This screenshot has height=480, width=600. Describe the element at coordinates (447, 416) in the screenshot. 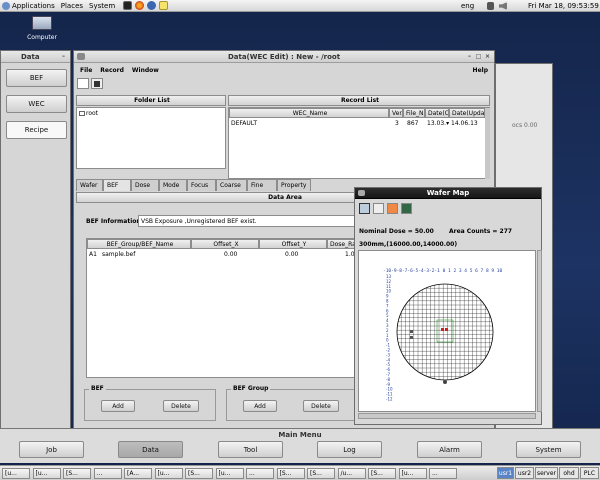

I see `wafer-map-hscrollbar` at that location.